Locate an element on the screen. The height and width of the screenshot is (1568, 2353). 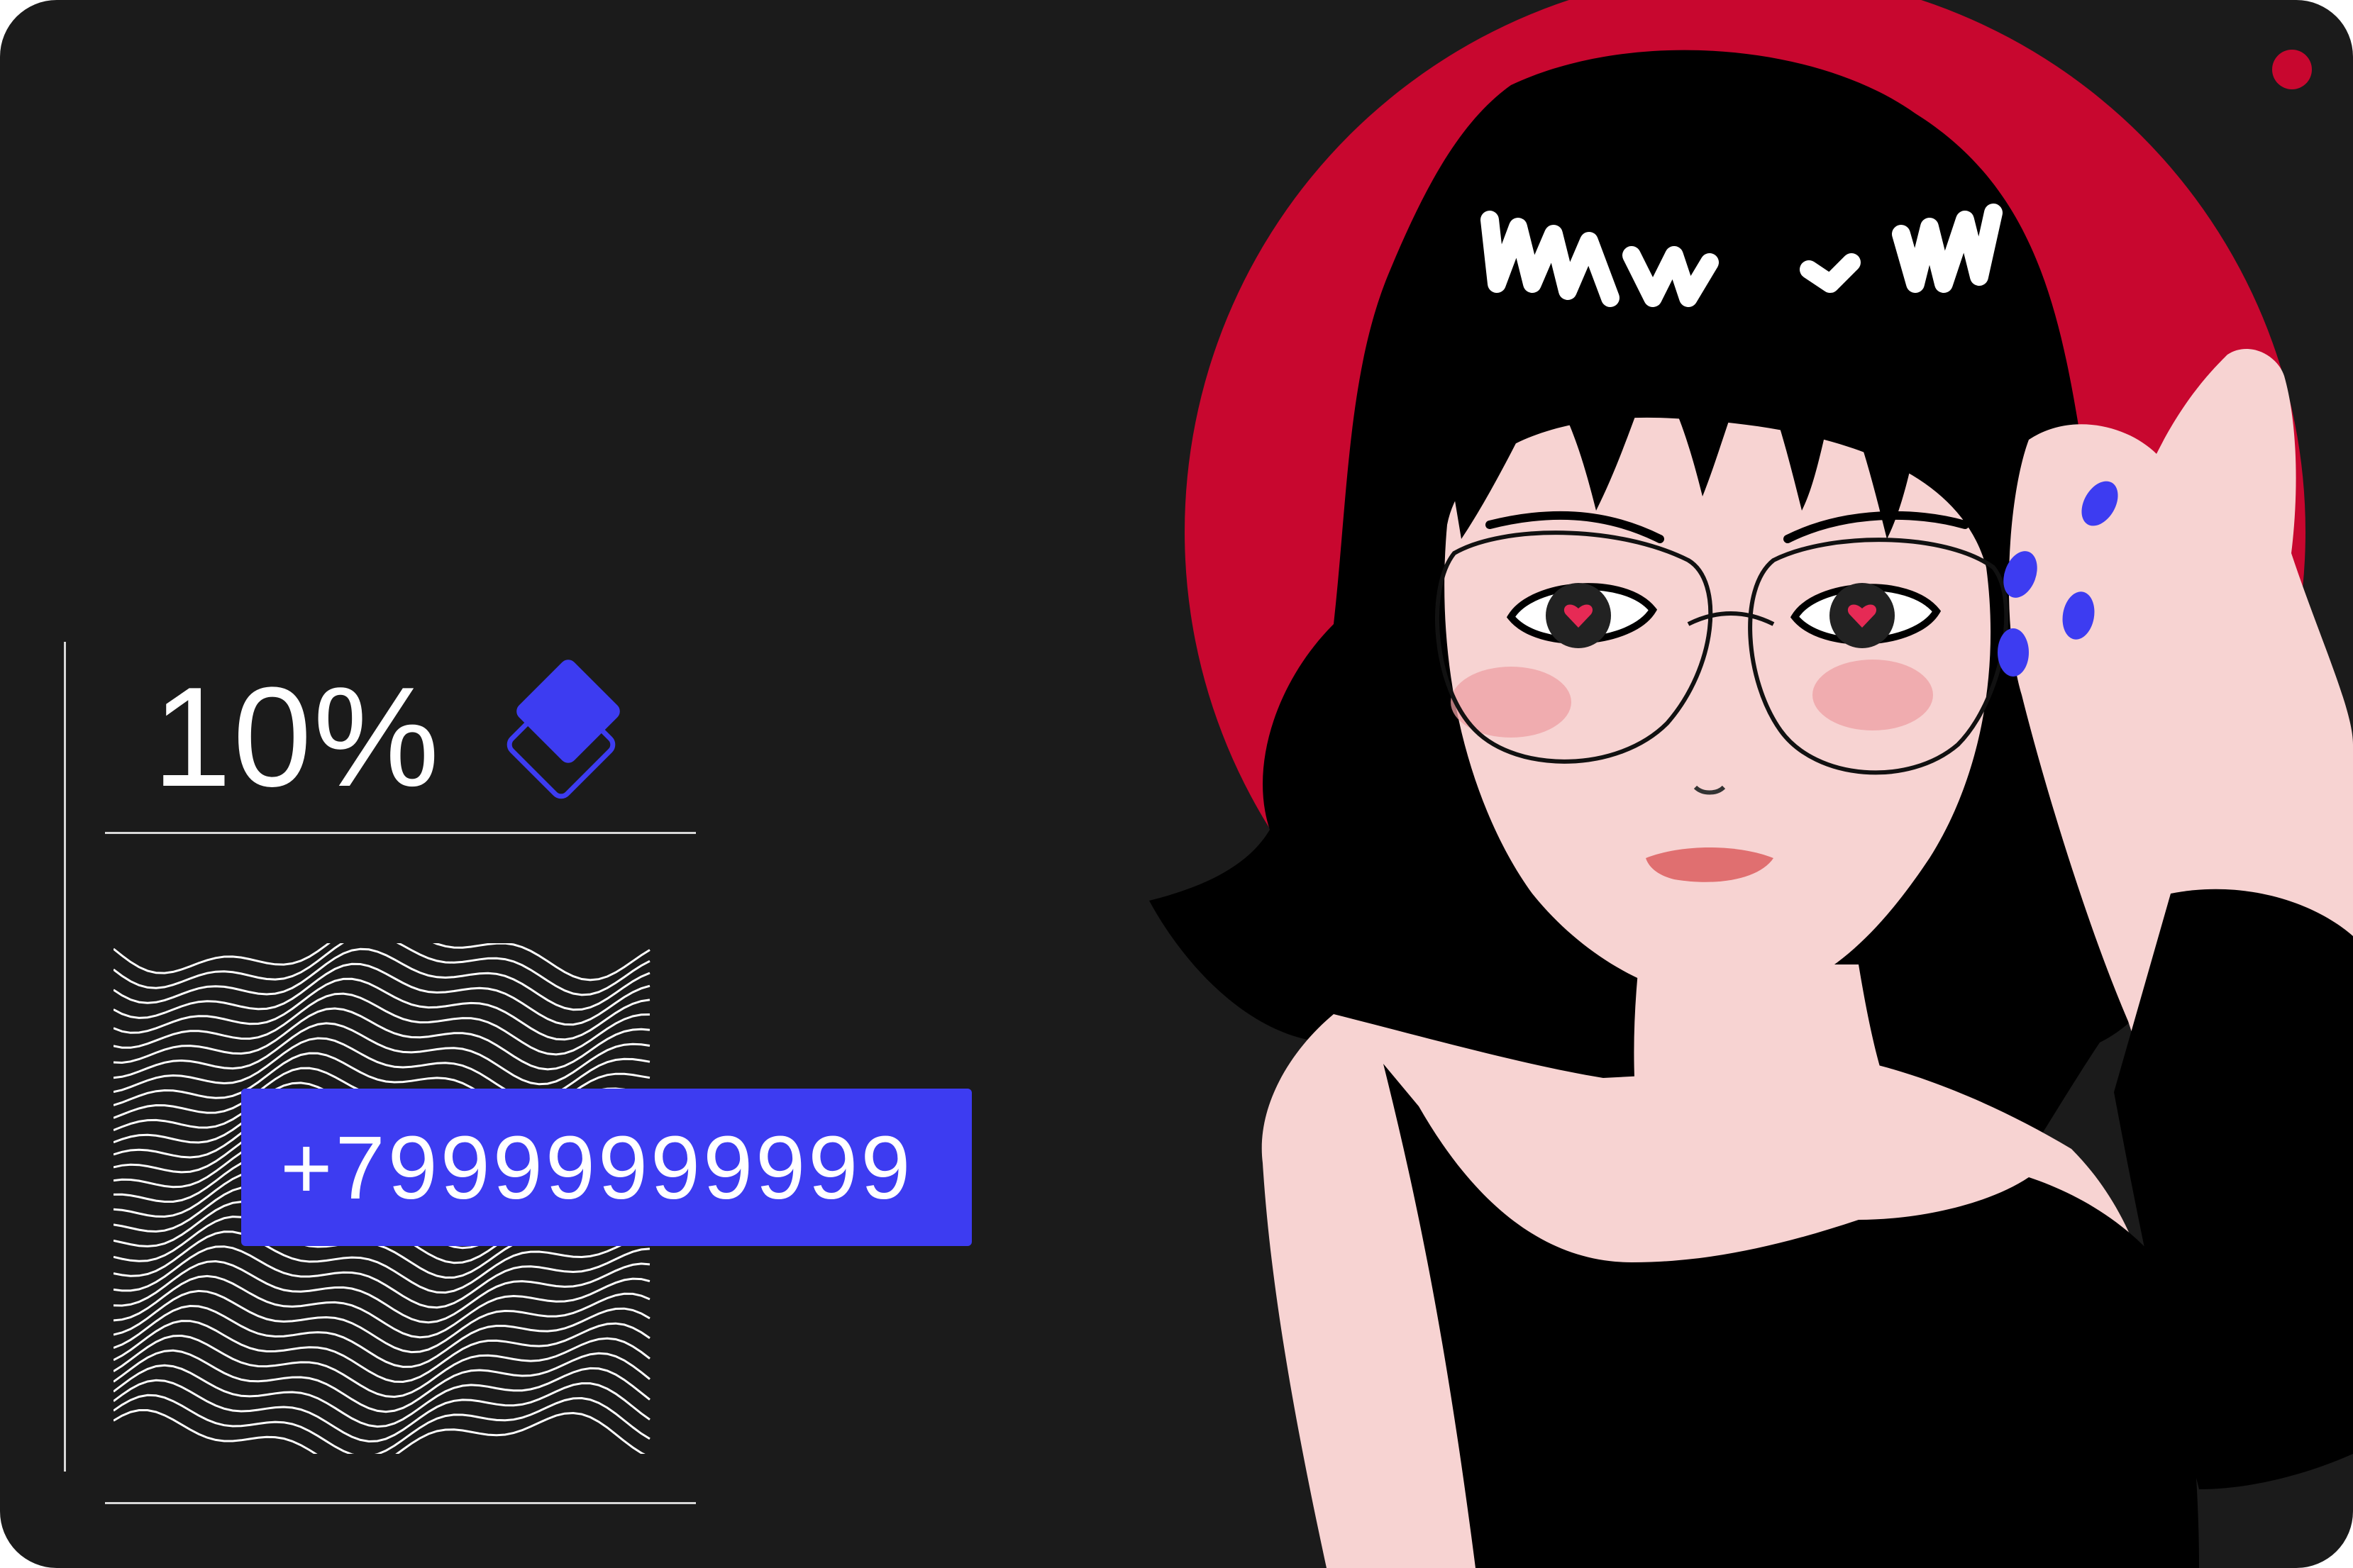
phone-number-field: +79999999999 is located at coordinates (606, 1167).